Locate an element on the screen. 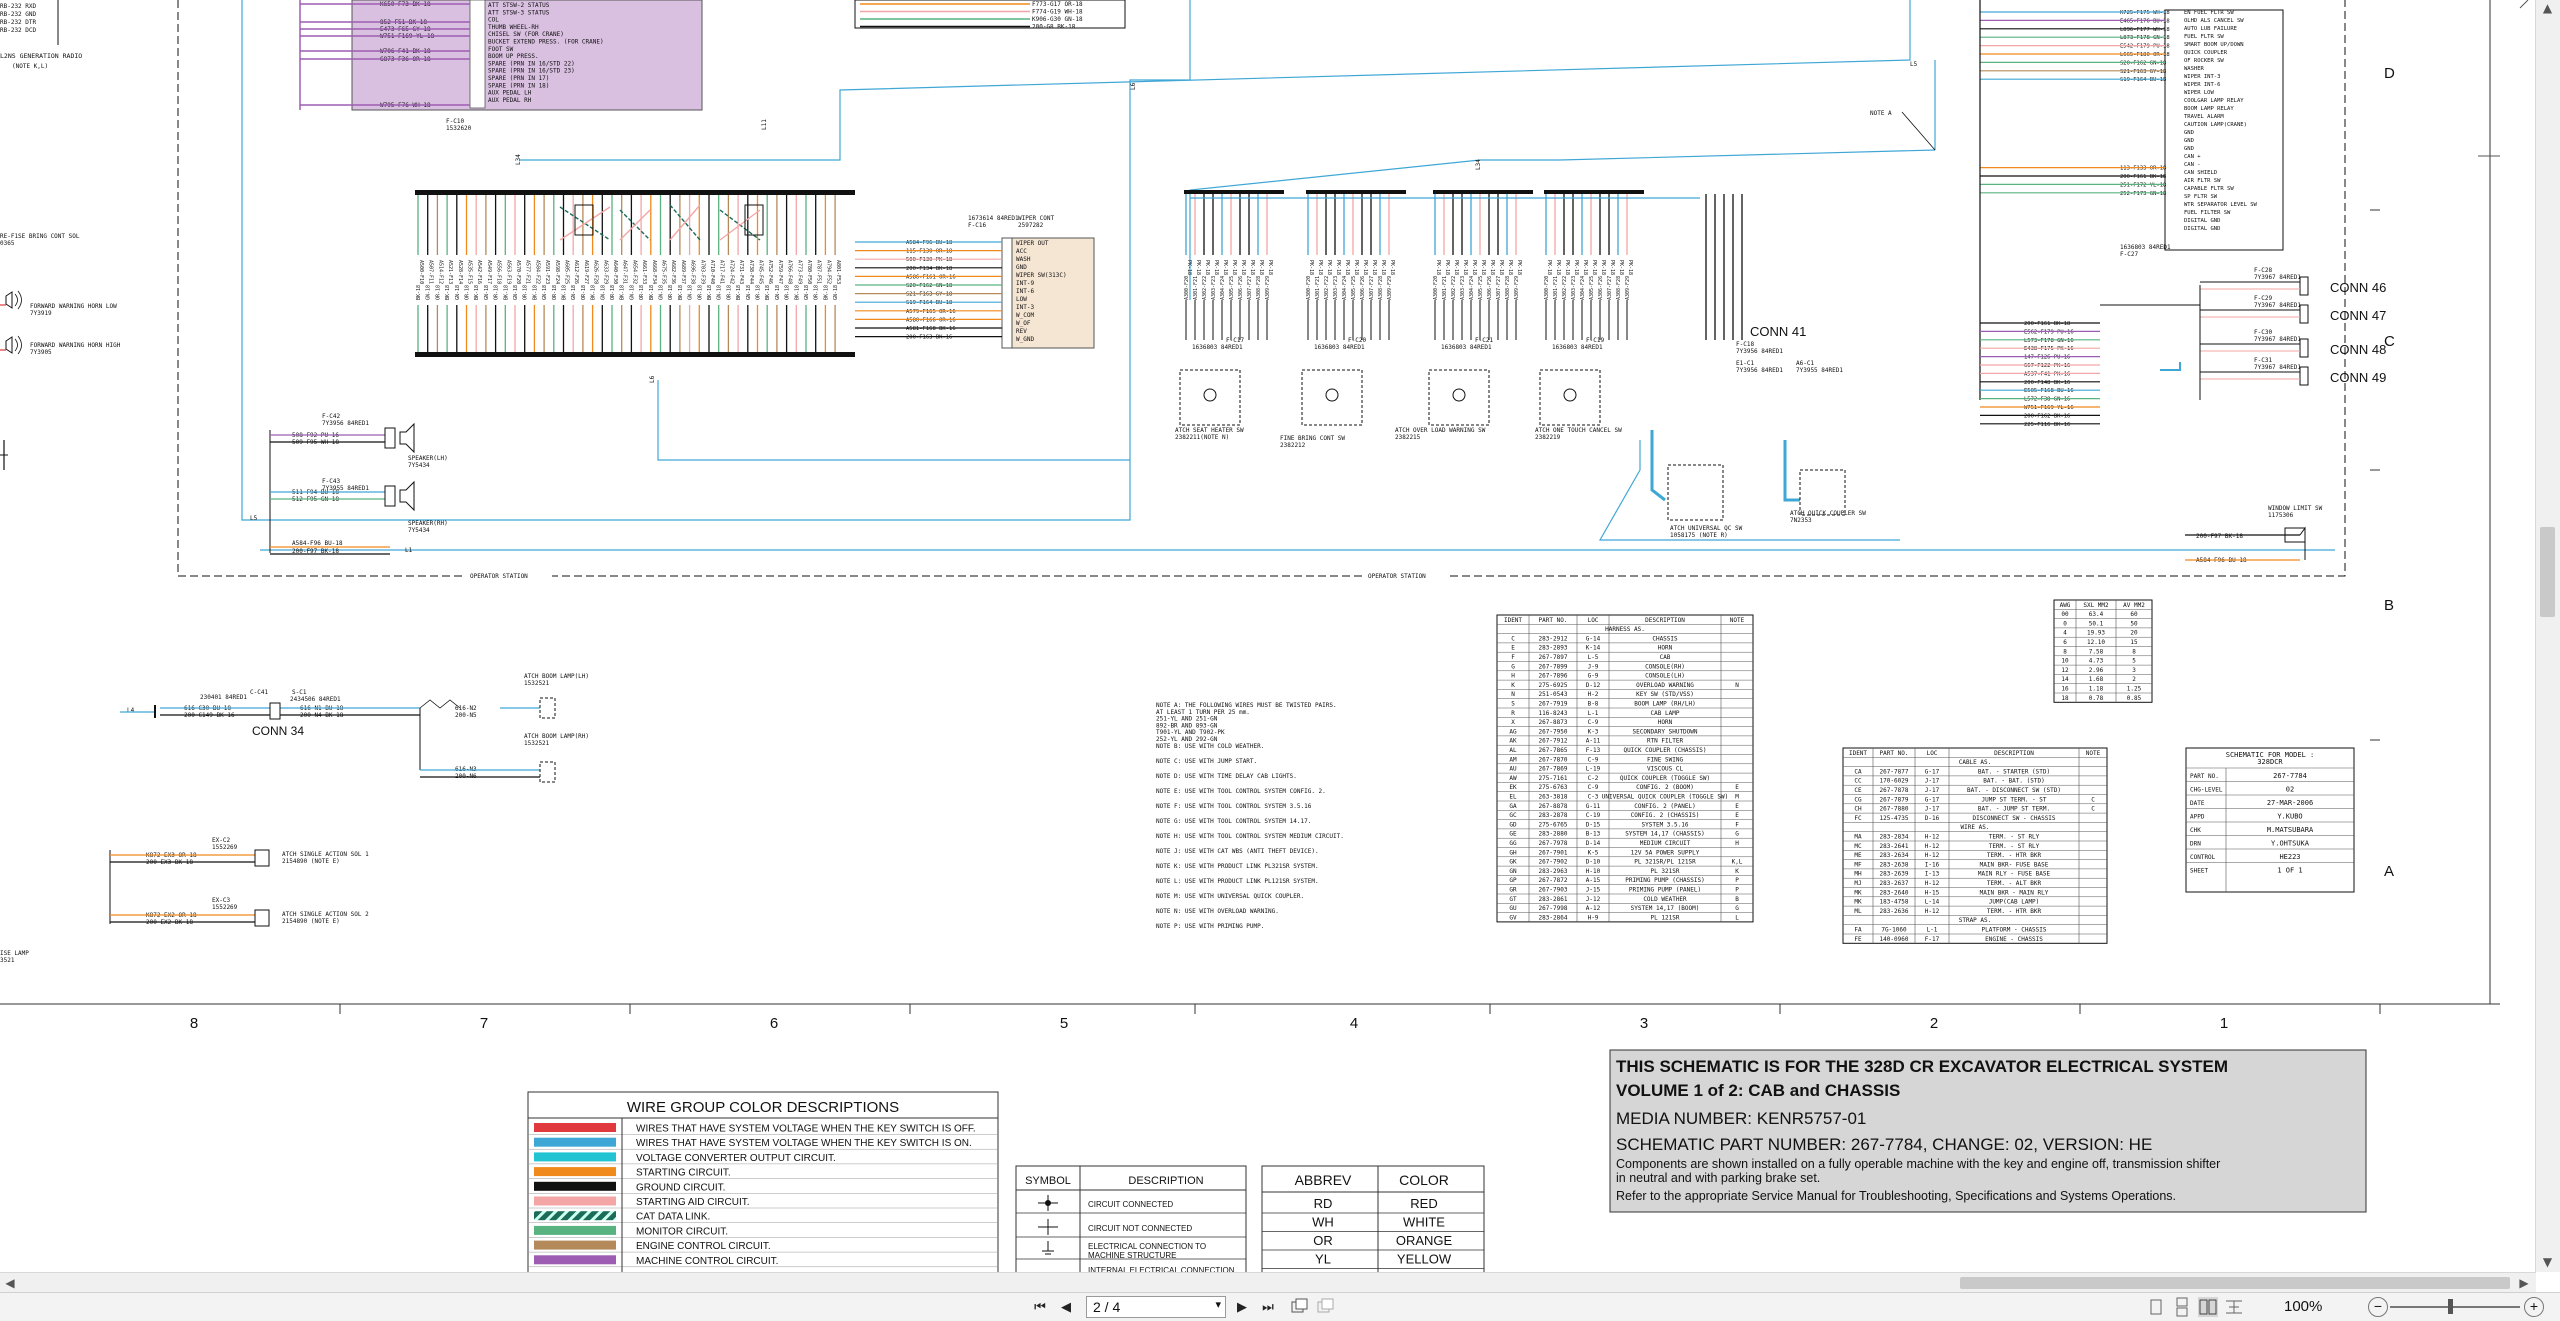 The width and height of the screenshot is (2560, 1321). fit-page-button is located at coordinates (2234, 1307).